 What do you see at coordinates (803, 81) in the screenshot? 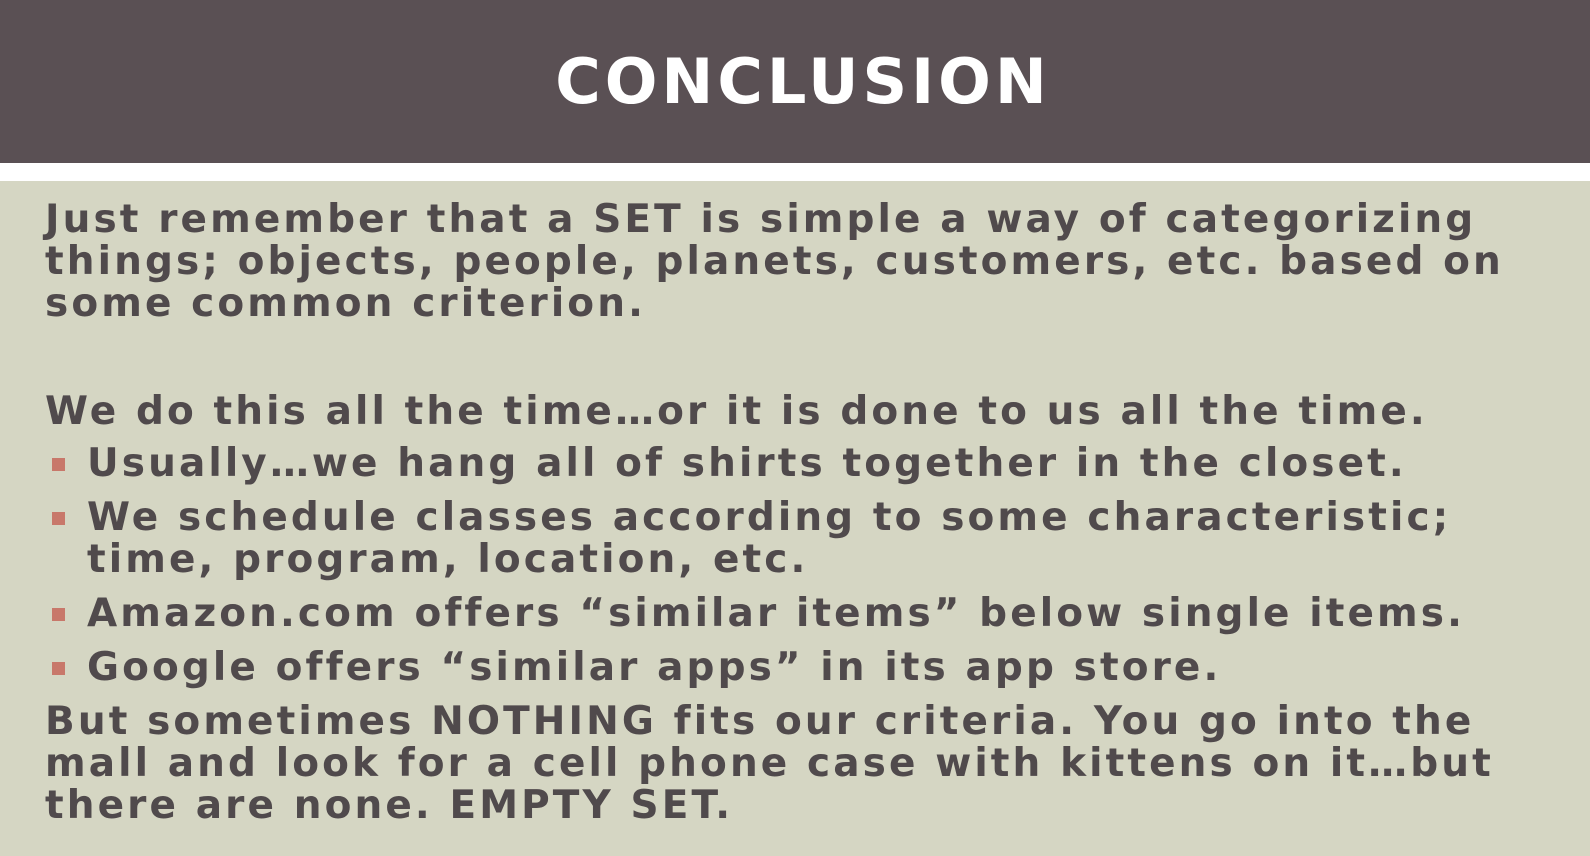
I see `slide-title: CONCLUSION` at bounding box center [803, 81].